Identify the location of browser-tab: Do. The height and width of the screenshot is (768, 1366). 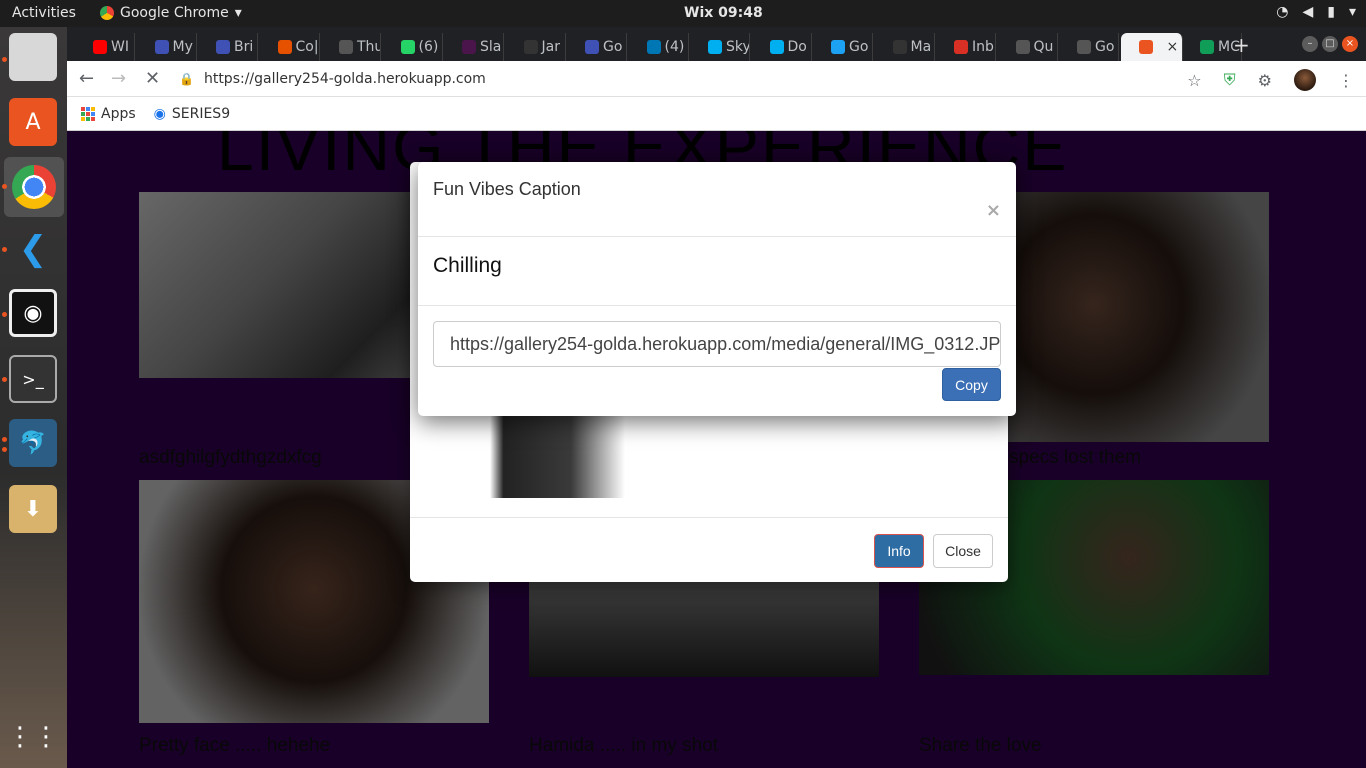
(782, 47).